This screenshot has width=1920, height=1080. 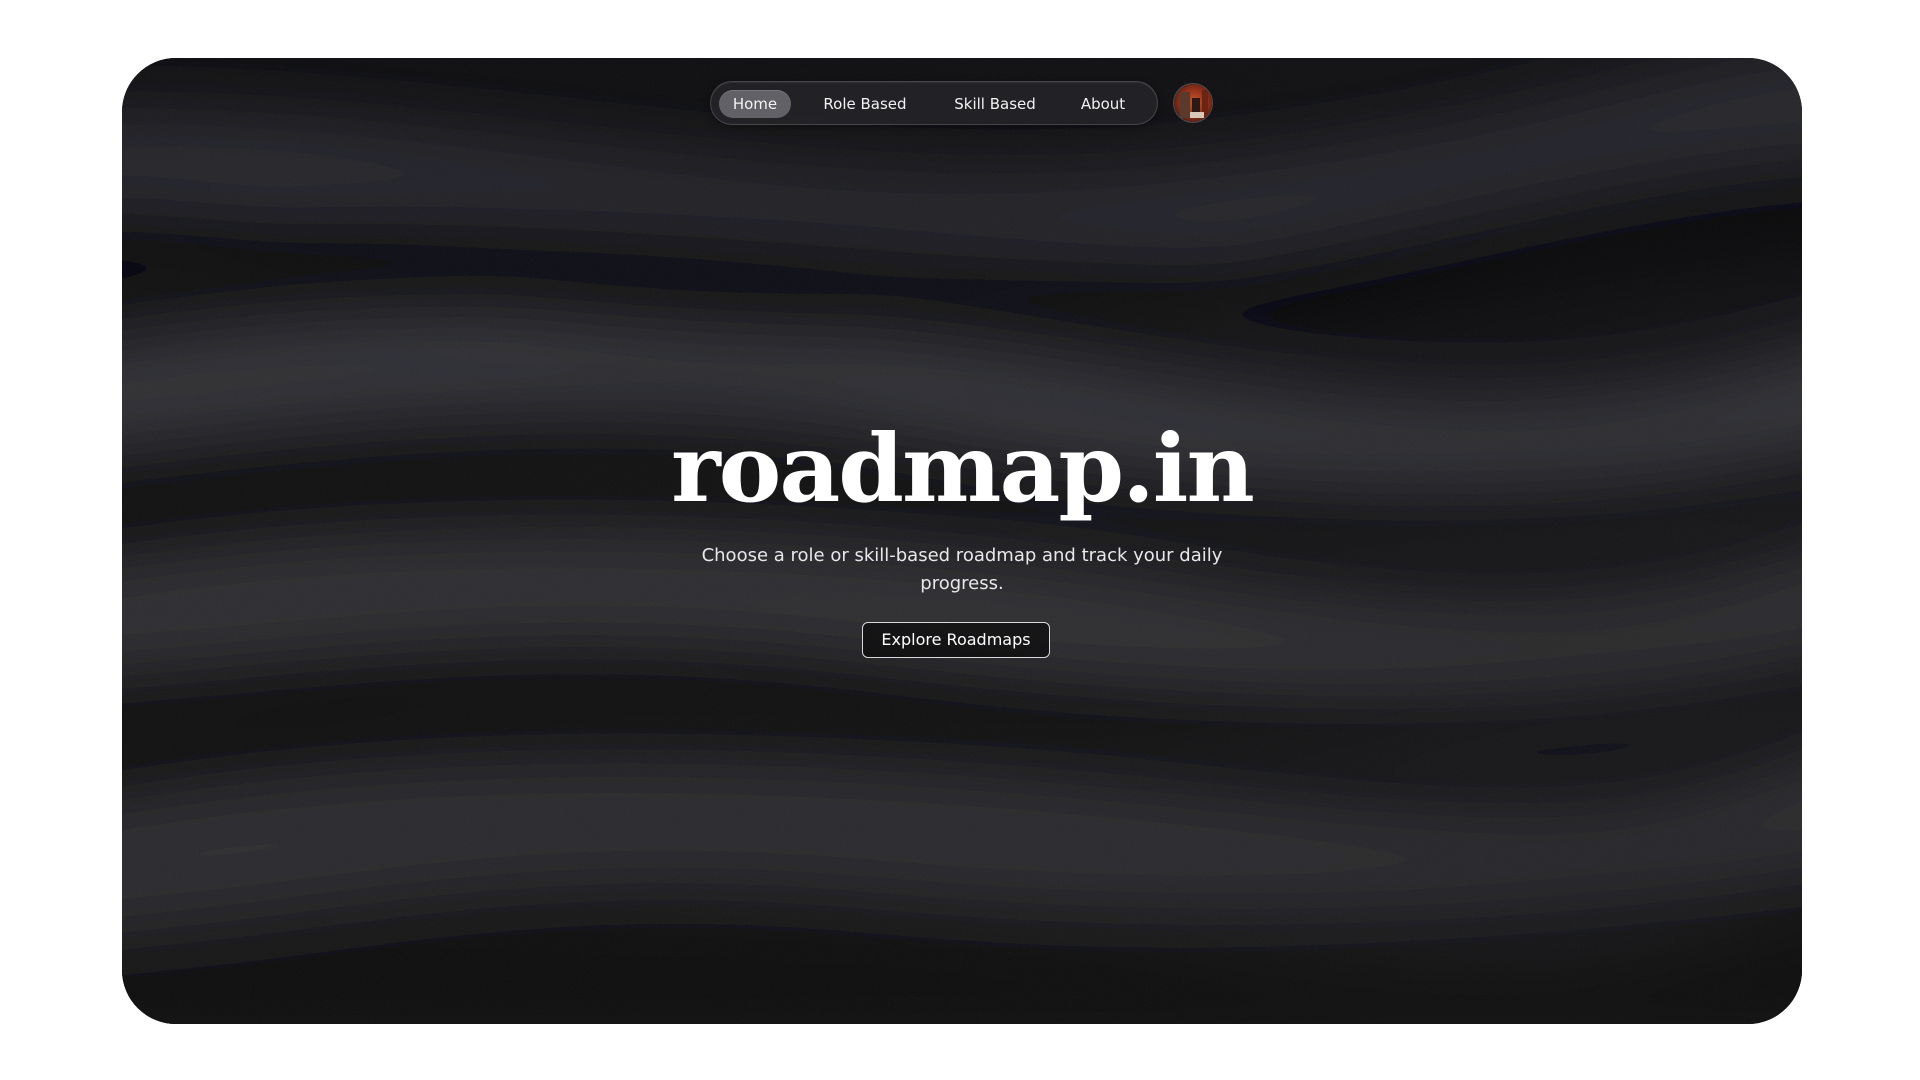 What do you see at coordinates (963, 469) in the screenshot?
I see `page-title: roadmap.in` at bounding box center [963, 469].